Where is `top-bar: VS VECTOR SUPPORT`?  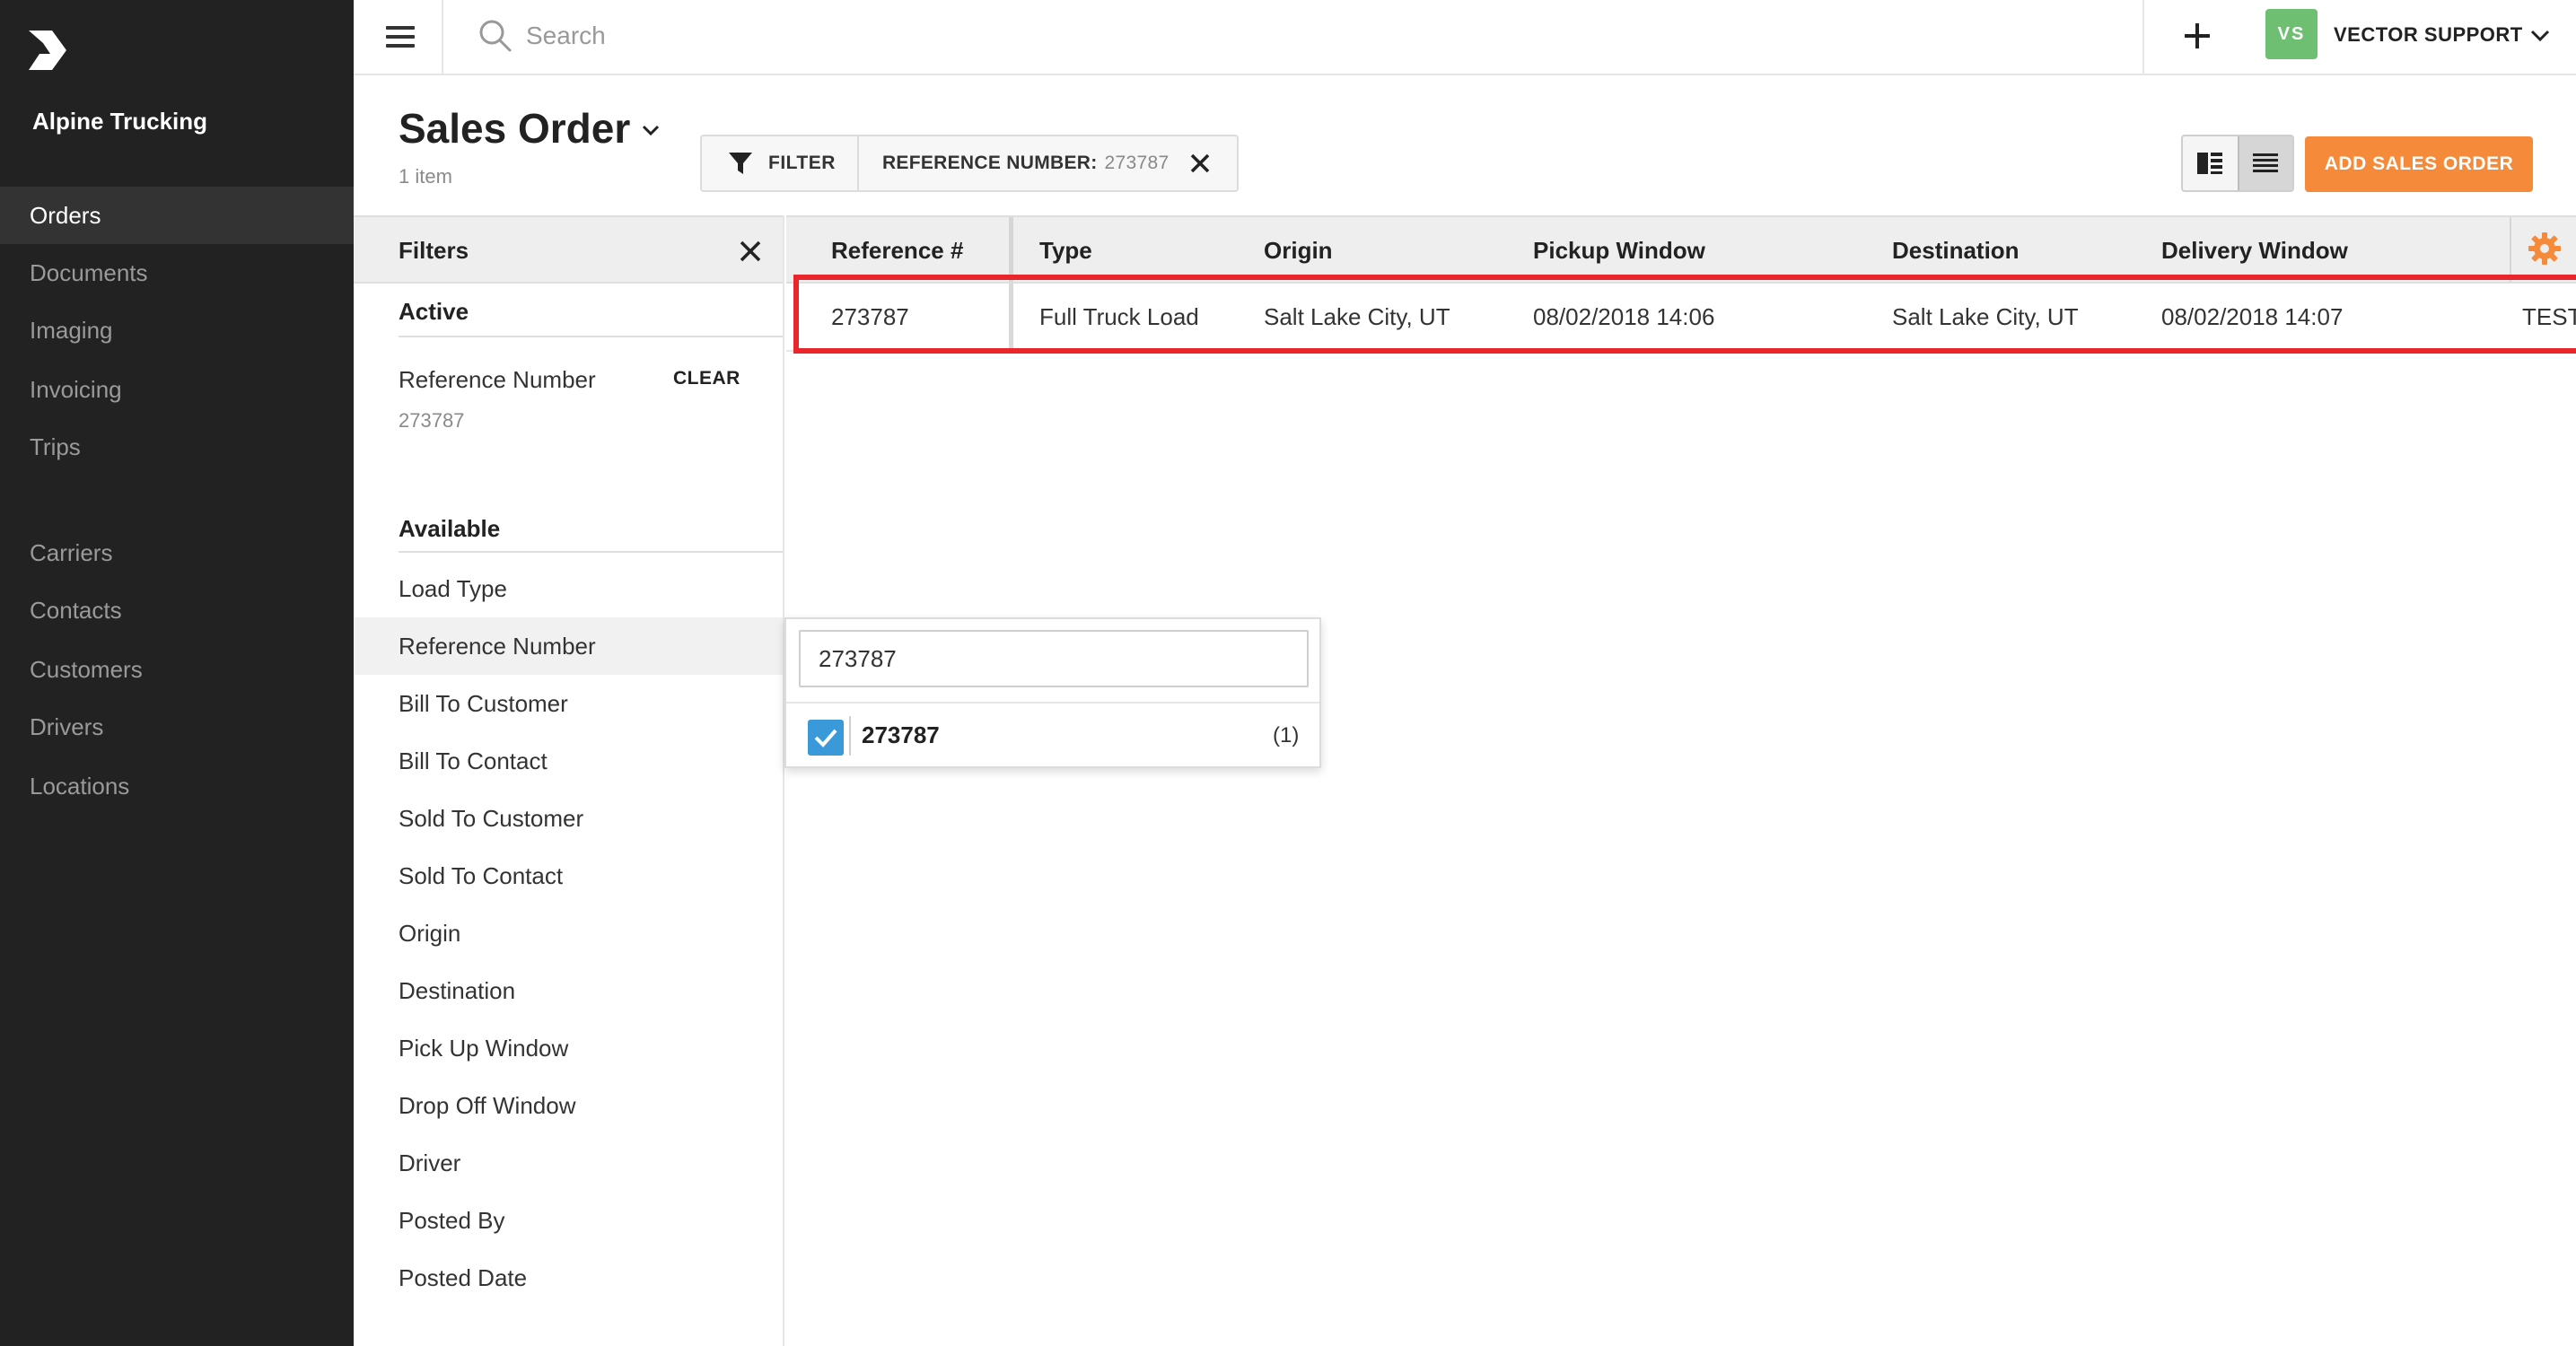 top-bar: VS VECTOR SUPPORT is located at coordinates (1465, 37).